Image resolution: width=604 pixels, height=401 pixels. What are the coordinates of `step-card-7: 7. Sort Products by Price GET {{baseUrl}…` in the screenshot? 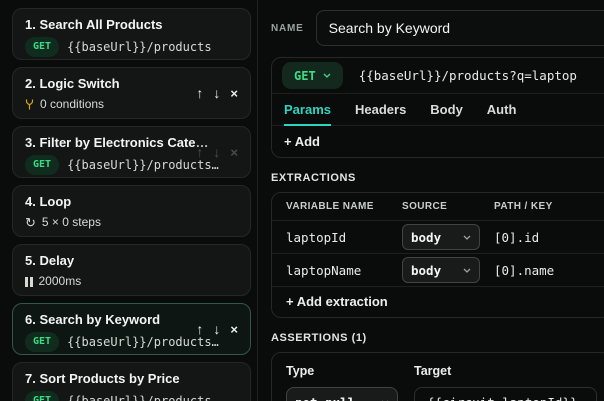 It's located at (131, 381).